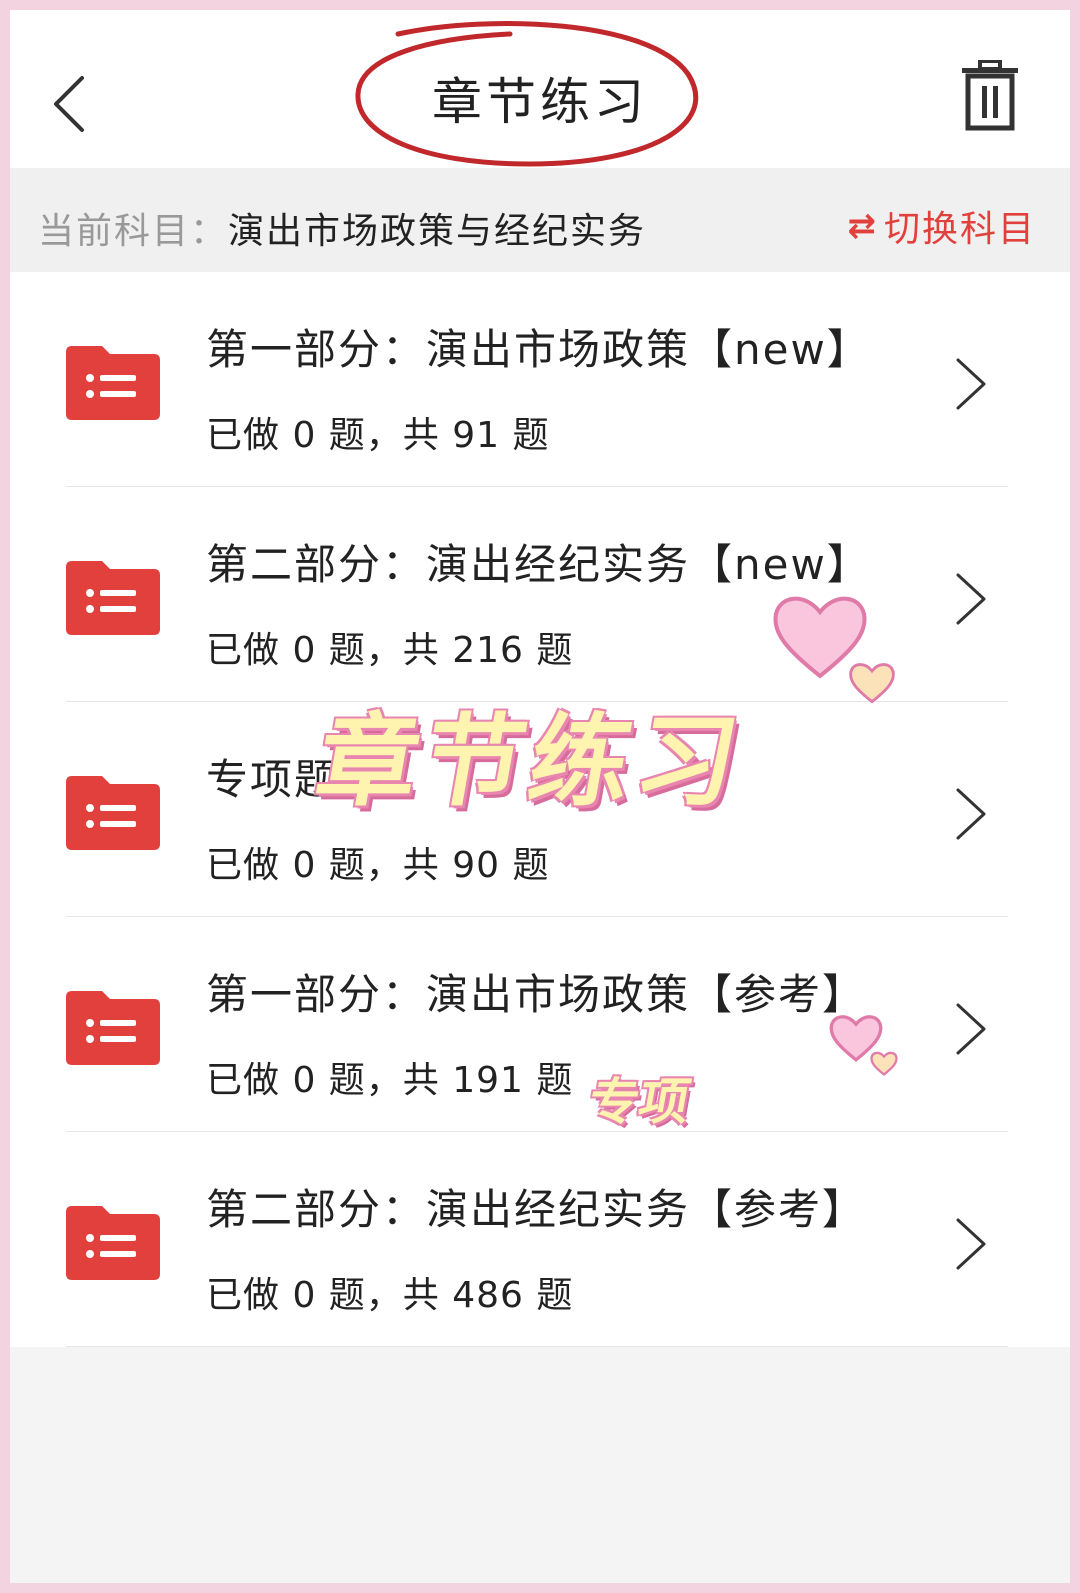 The width and height of the screenshot is (1080, 1593). I want to click on page-title: 章节练习, so click(540, 102).